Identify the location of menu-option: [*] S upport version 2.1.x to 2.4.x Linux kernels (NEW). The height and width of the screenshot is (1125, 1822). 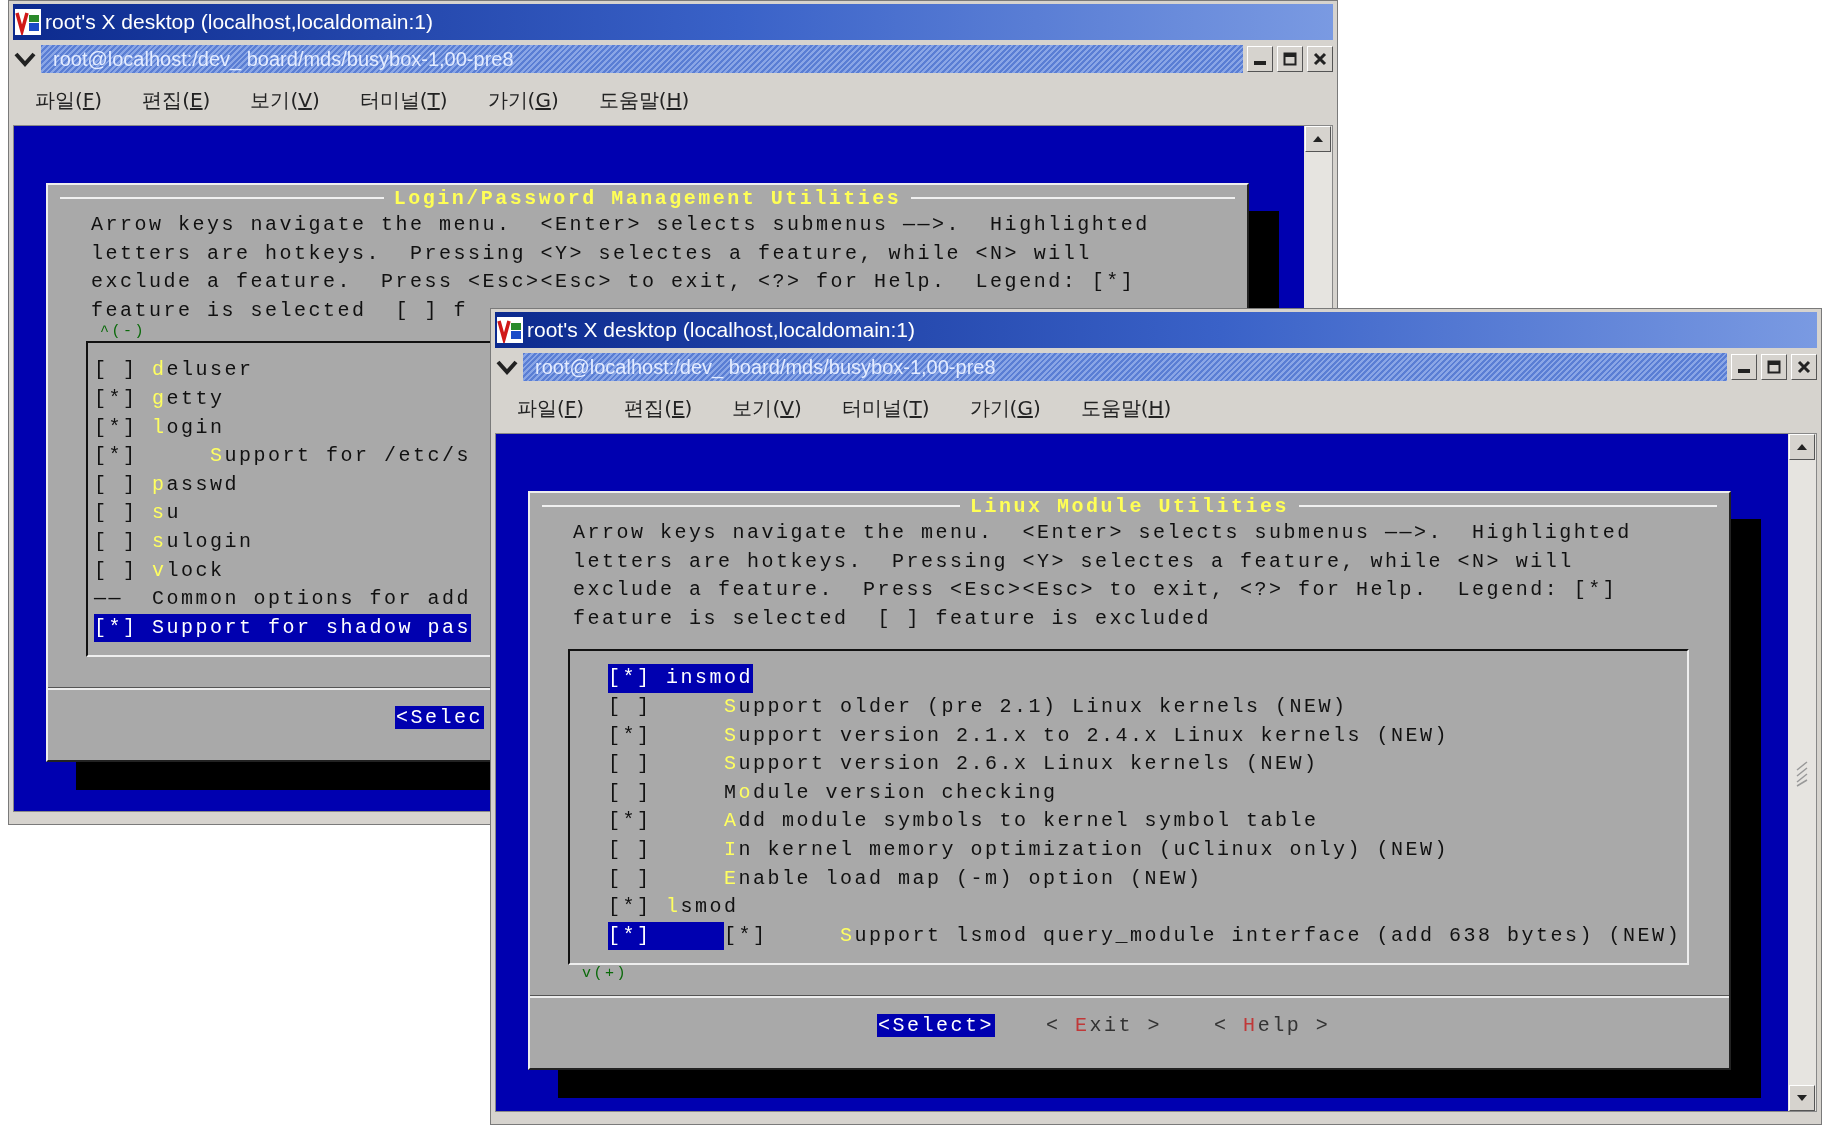
(1029, 736).